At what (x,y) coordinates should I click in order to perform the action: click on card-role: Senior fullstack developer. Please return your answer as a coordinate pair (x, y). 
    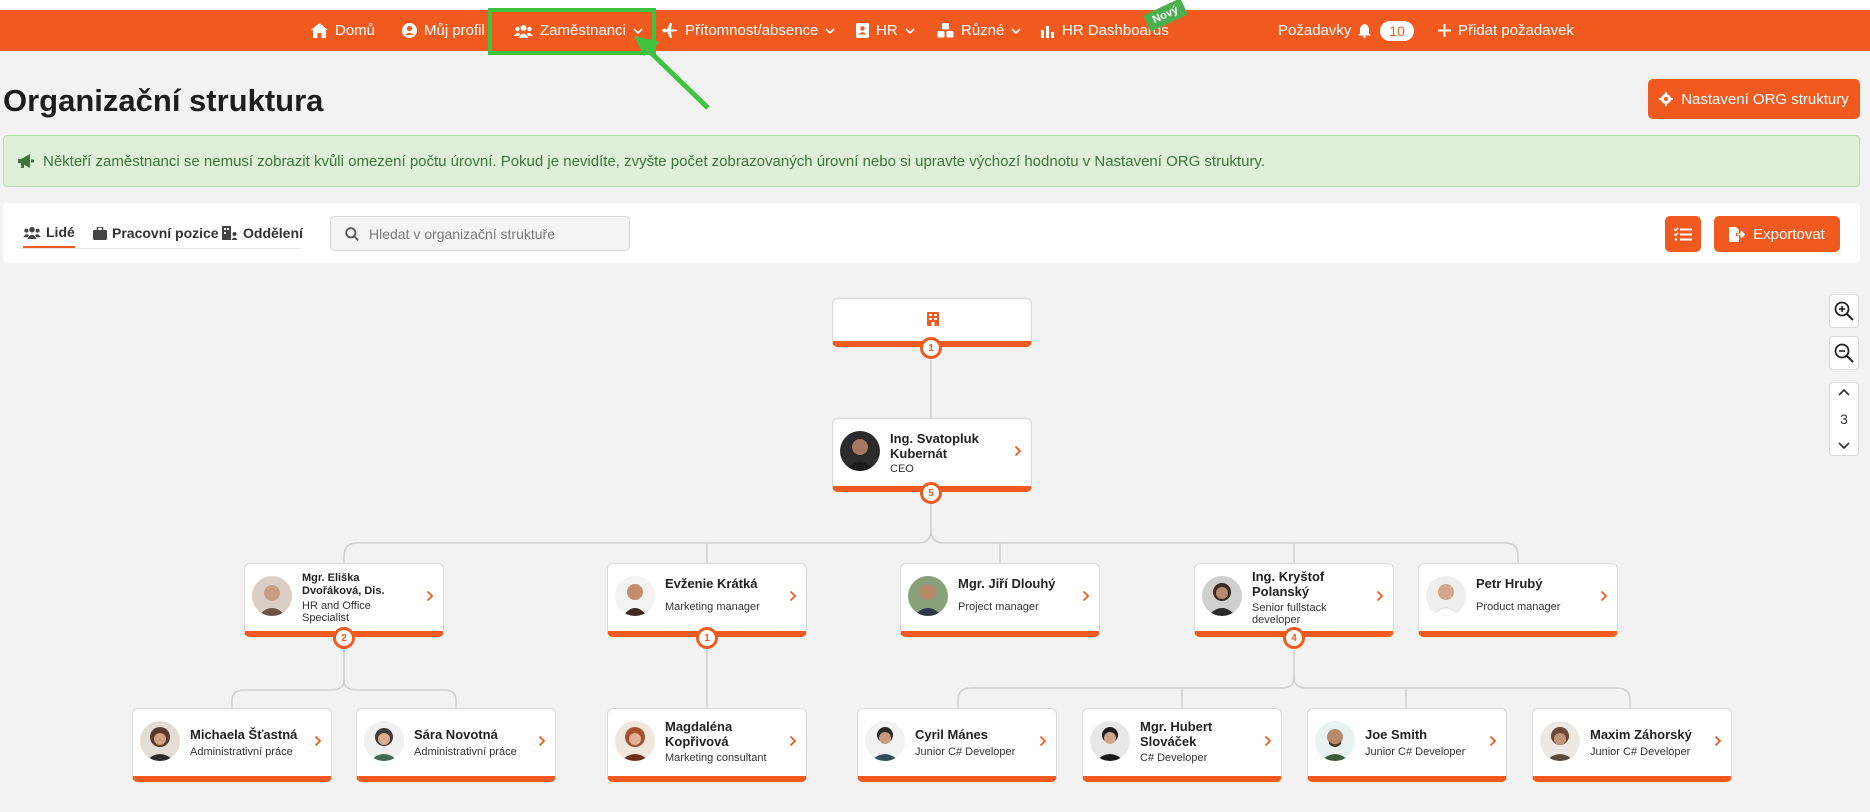
    Looking at the image, I should click on (1289, 614).